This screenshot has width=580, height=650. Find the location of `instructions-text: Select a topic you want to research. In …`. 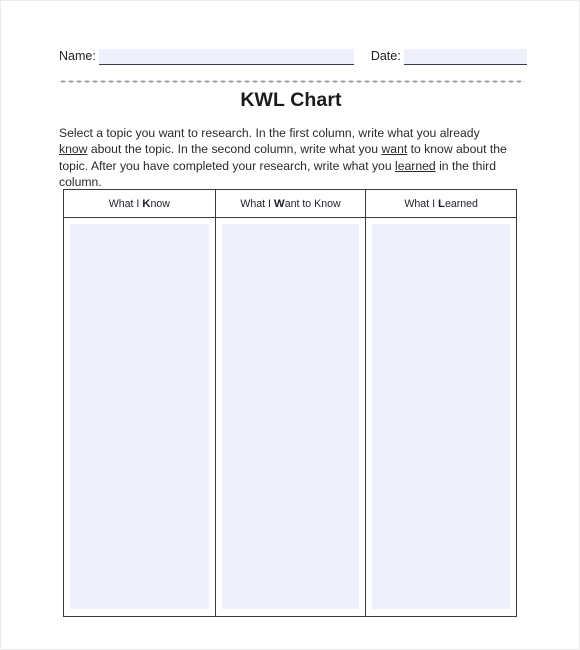

instructions-text: Select a topic you want to research. In … is located at coordinates (285, 158).